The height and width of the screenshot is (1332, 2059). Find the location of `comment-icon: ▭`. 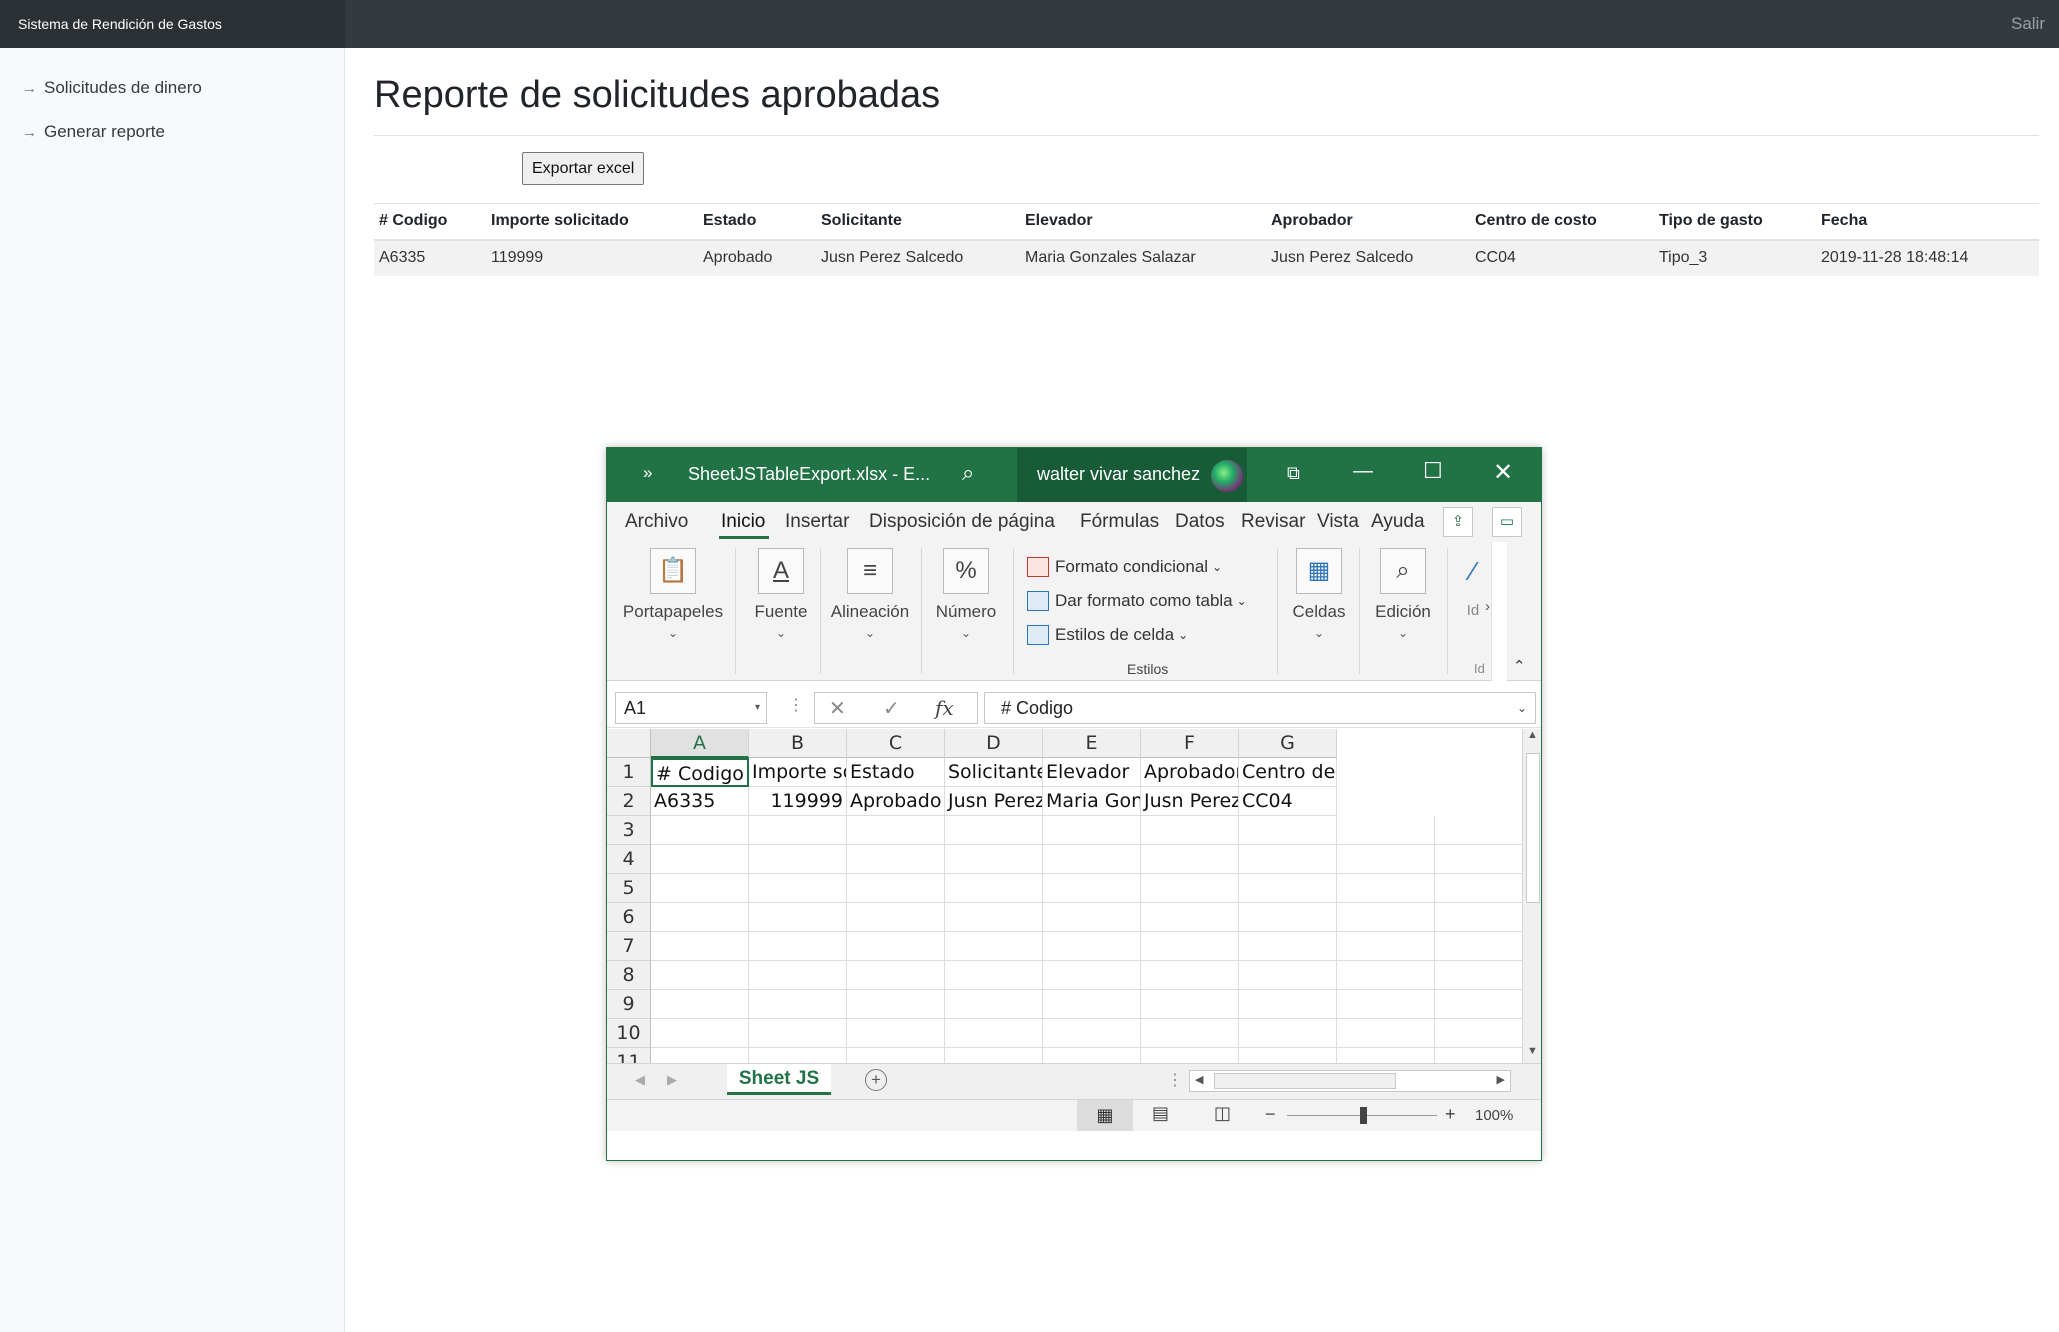

comment-icon: ▭ is located at coordinates (1507, 522).